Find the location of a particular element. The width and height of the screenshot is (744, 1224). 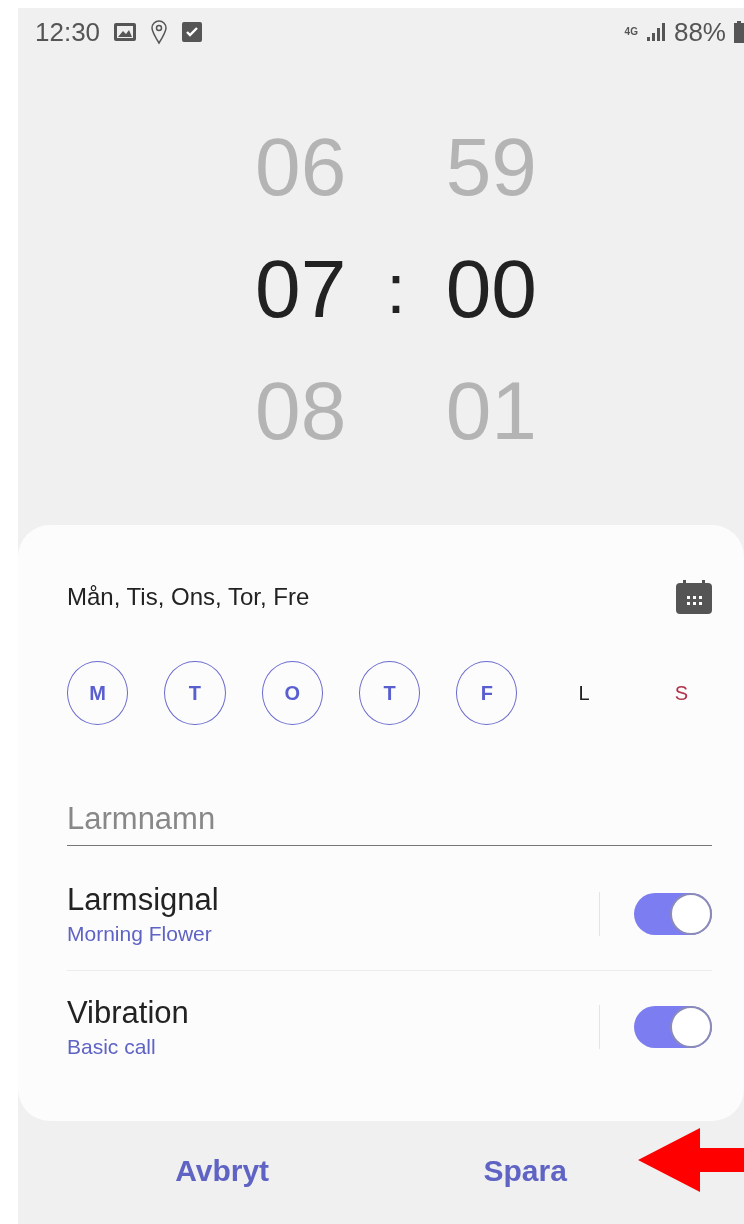

setting-label: Larmsignal is located at coordinates (143, 900).